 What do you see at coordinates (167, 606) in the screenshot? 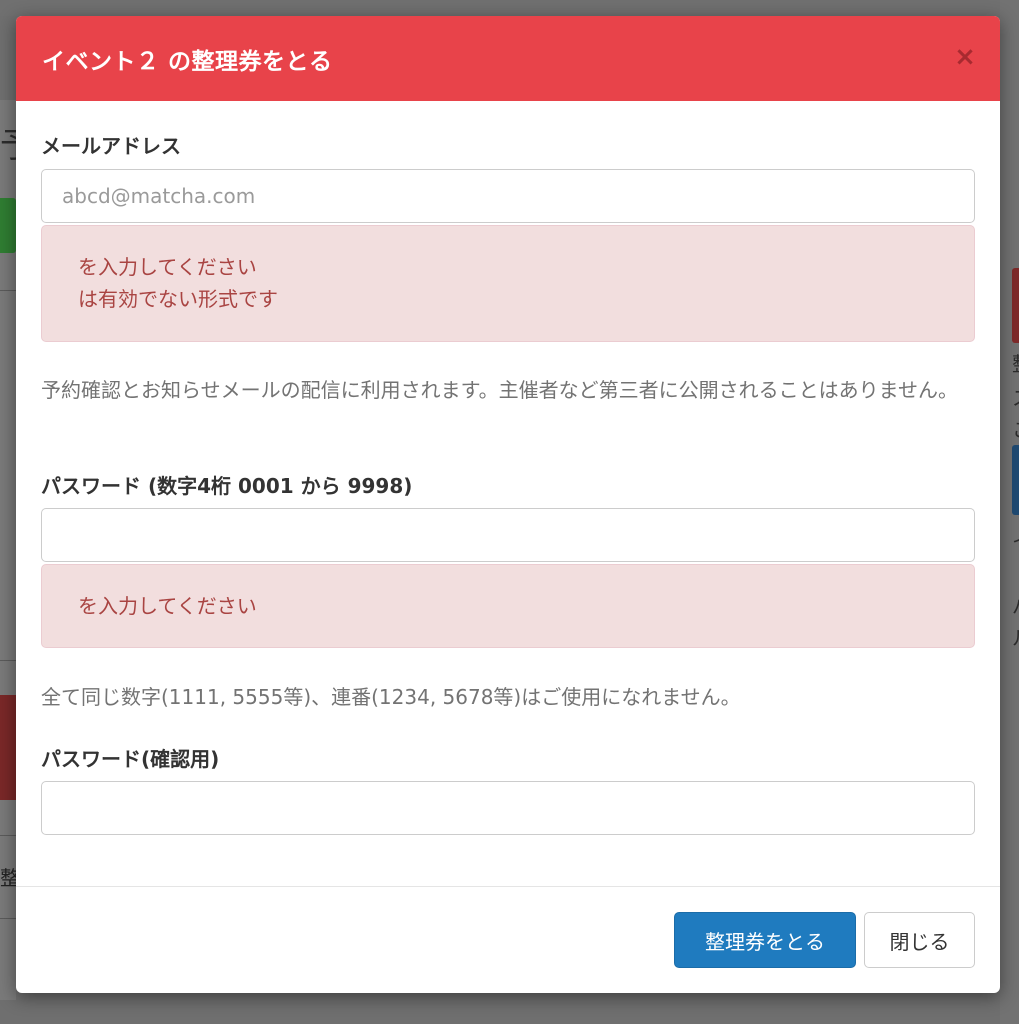
I see `password-error-required: を入力してください` at bounding box center [167, 606].